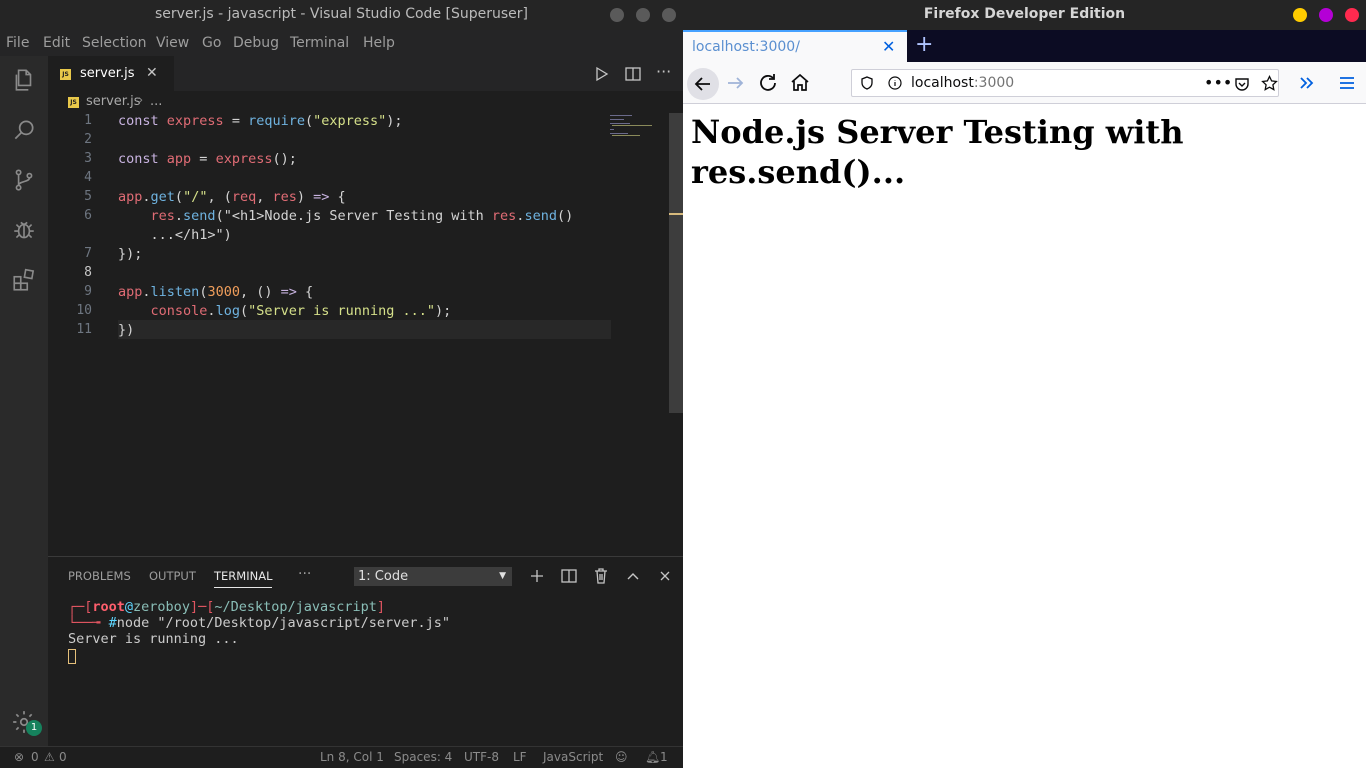  I want to click on overflow-chevron-icon, so click(1307, 83).